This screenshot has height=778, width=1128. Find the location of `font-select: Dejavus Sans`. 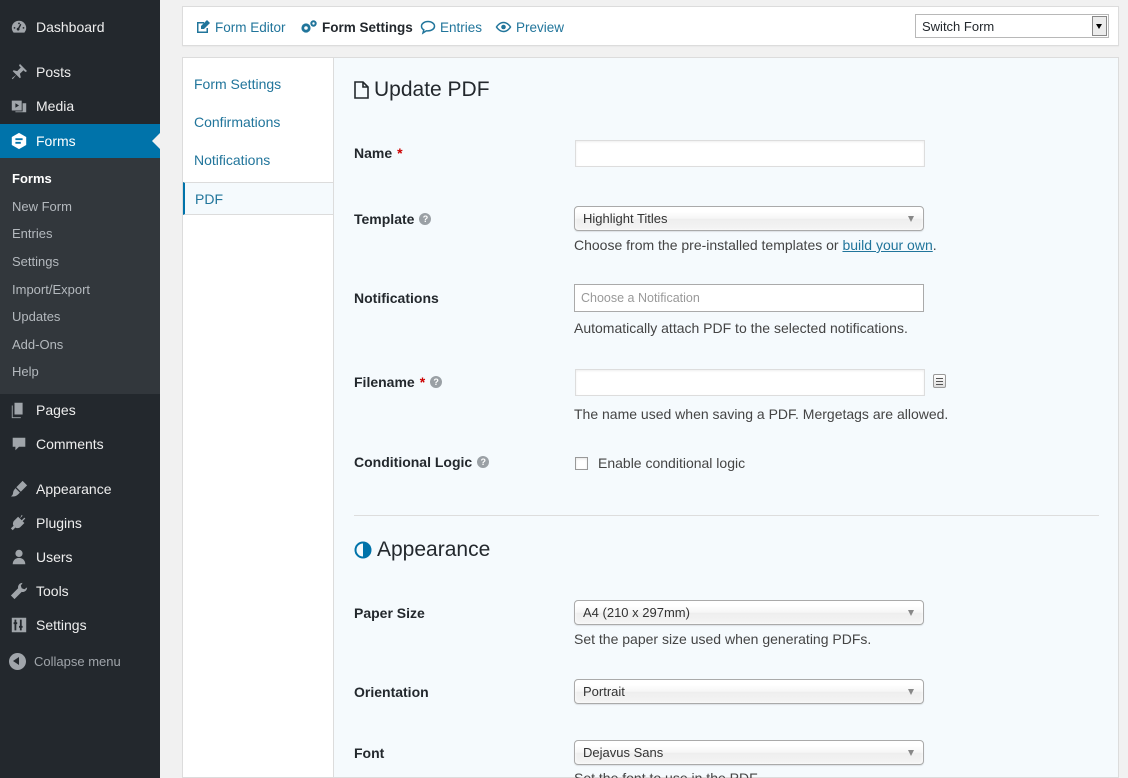

font-select: Dejavus Sans is located at coordinates (749, 752).